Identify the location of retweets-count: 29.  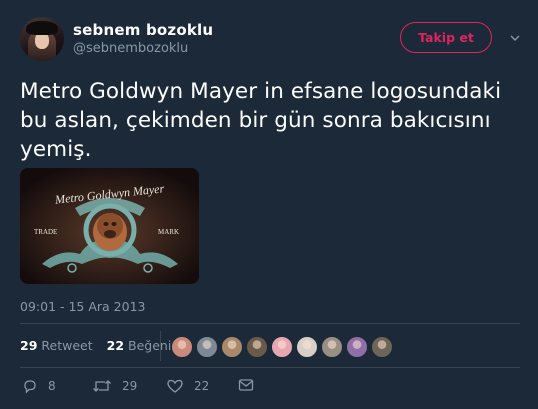
(29, 345).